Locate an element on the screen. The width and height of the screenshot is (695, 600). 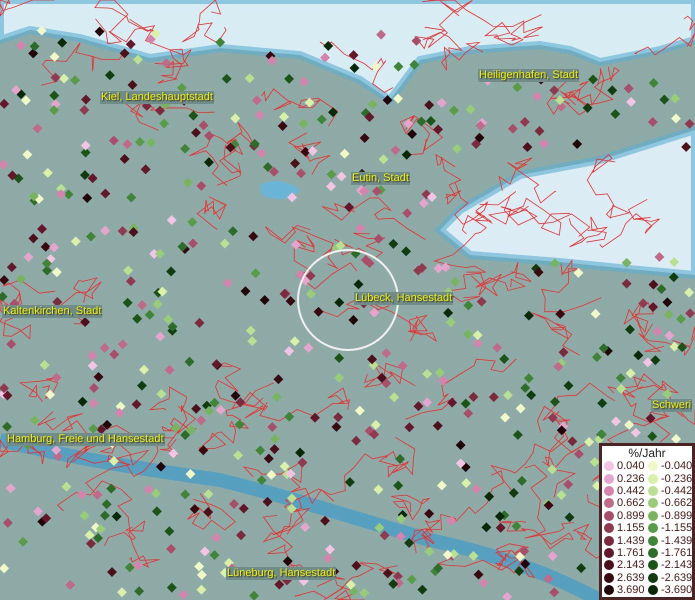
legend-title: %/Jahr is located at coordinates (647, 453).